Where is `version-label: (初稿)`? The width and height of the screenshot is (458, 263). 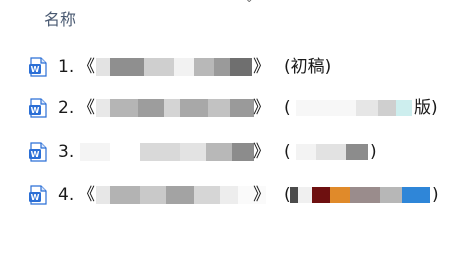
version-label: (初稿) is located at coordinates (308, 67).